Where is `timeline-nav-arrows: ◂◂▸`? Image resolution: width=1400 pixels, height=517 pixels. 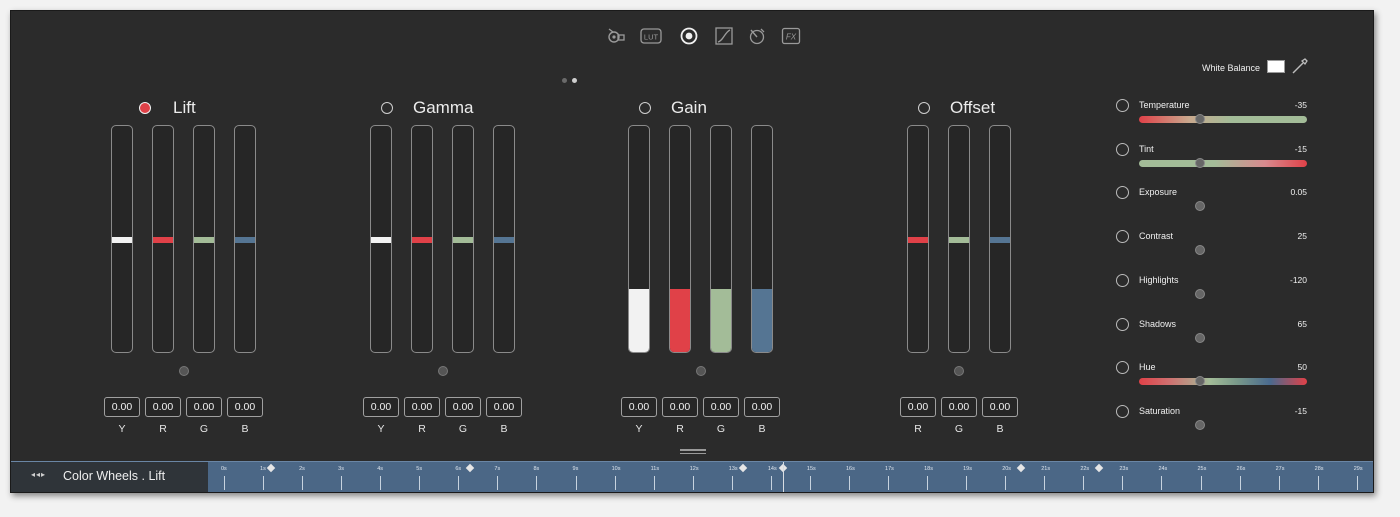
timeline-nav-arrows: ◂◂▸ is located at coordinates (38, 474).